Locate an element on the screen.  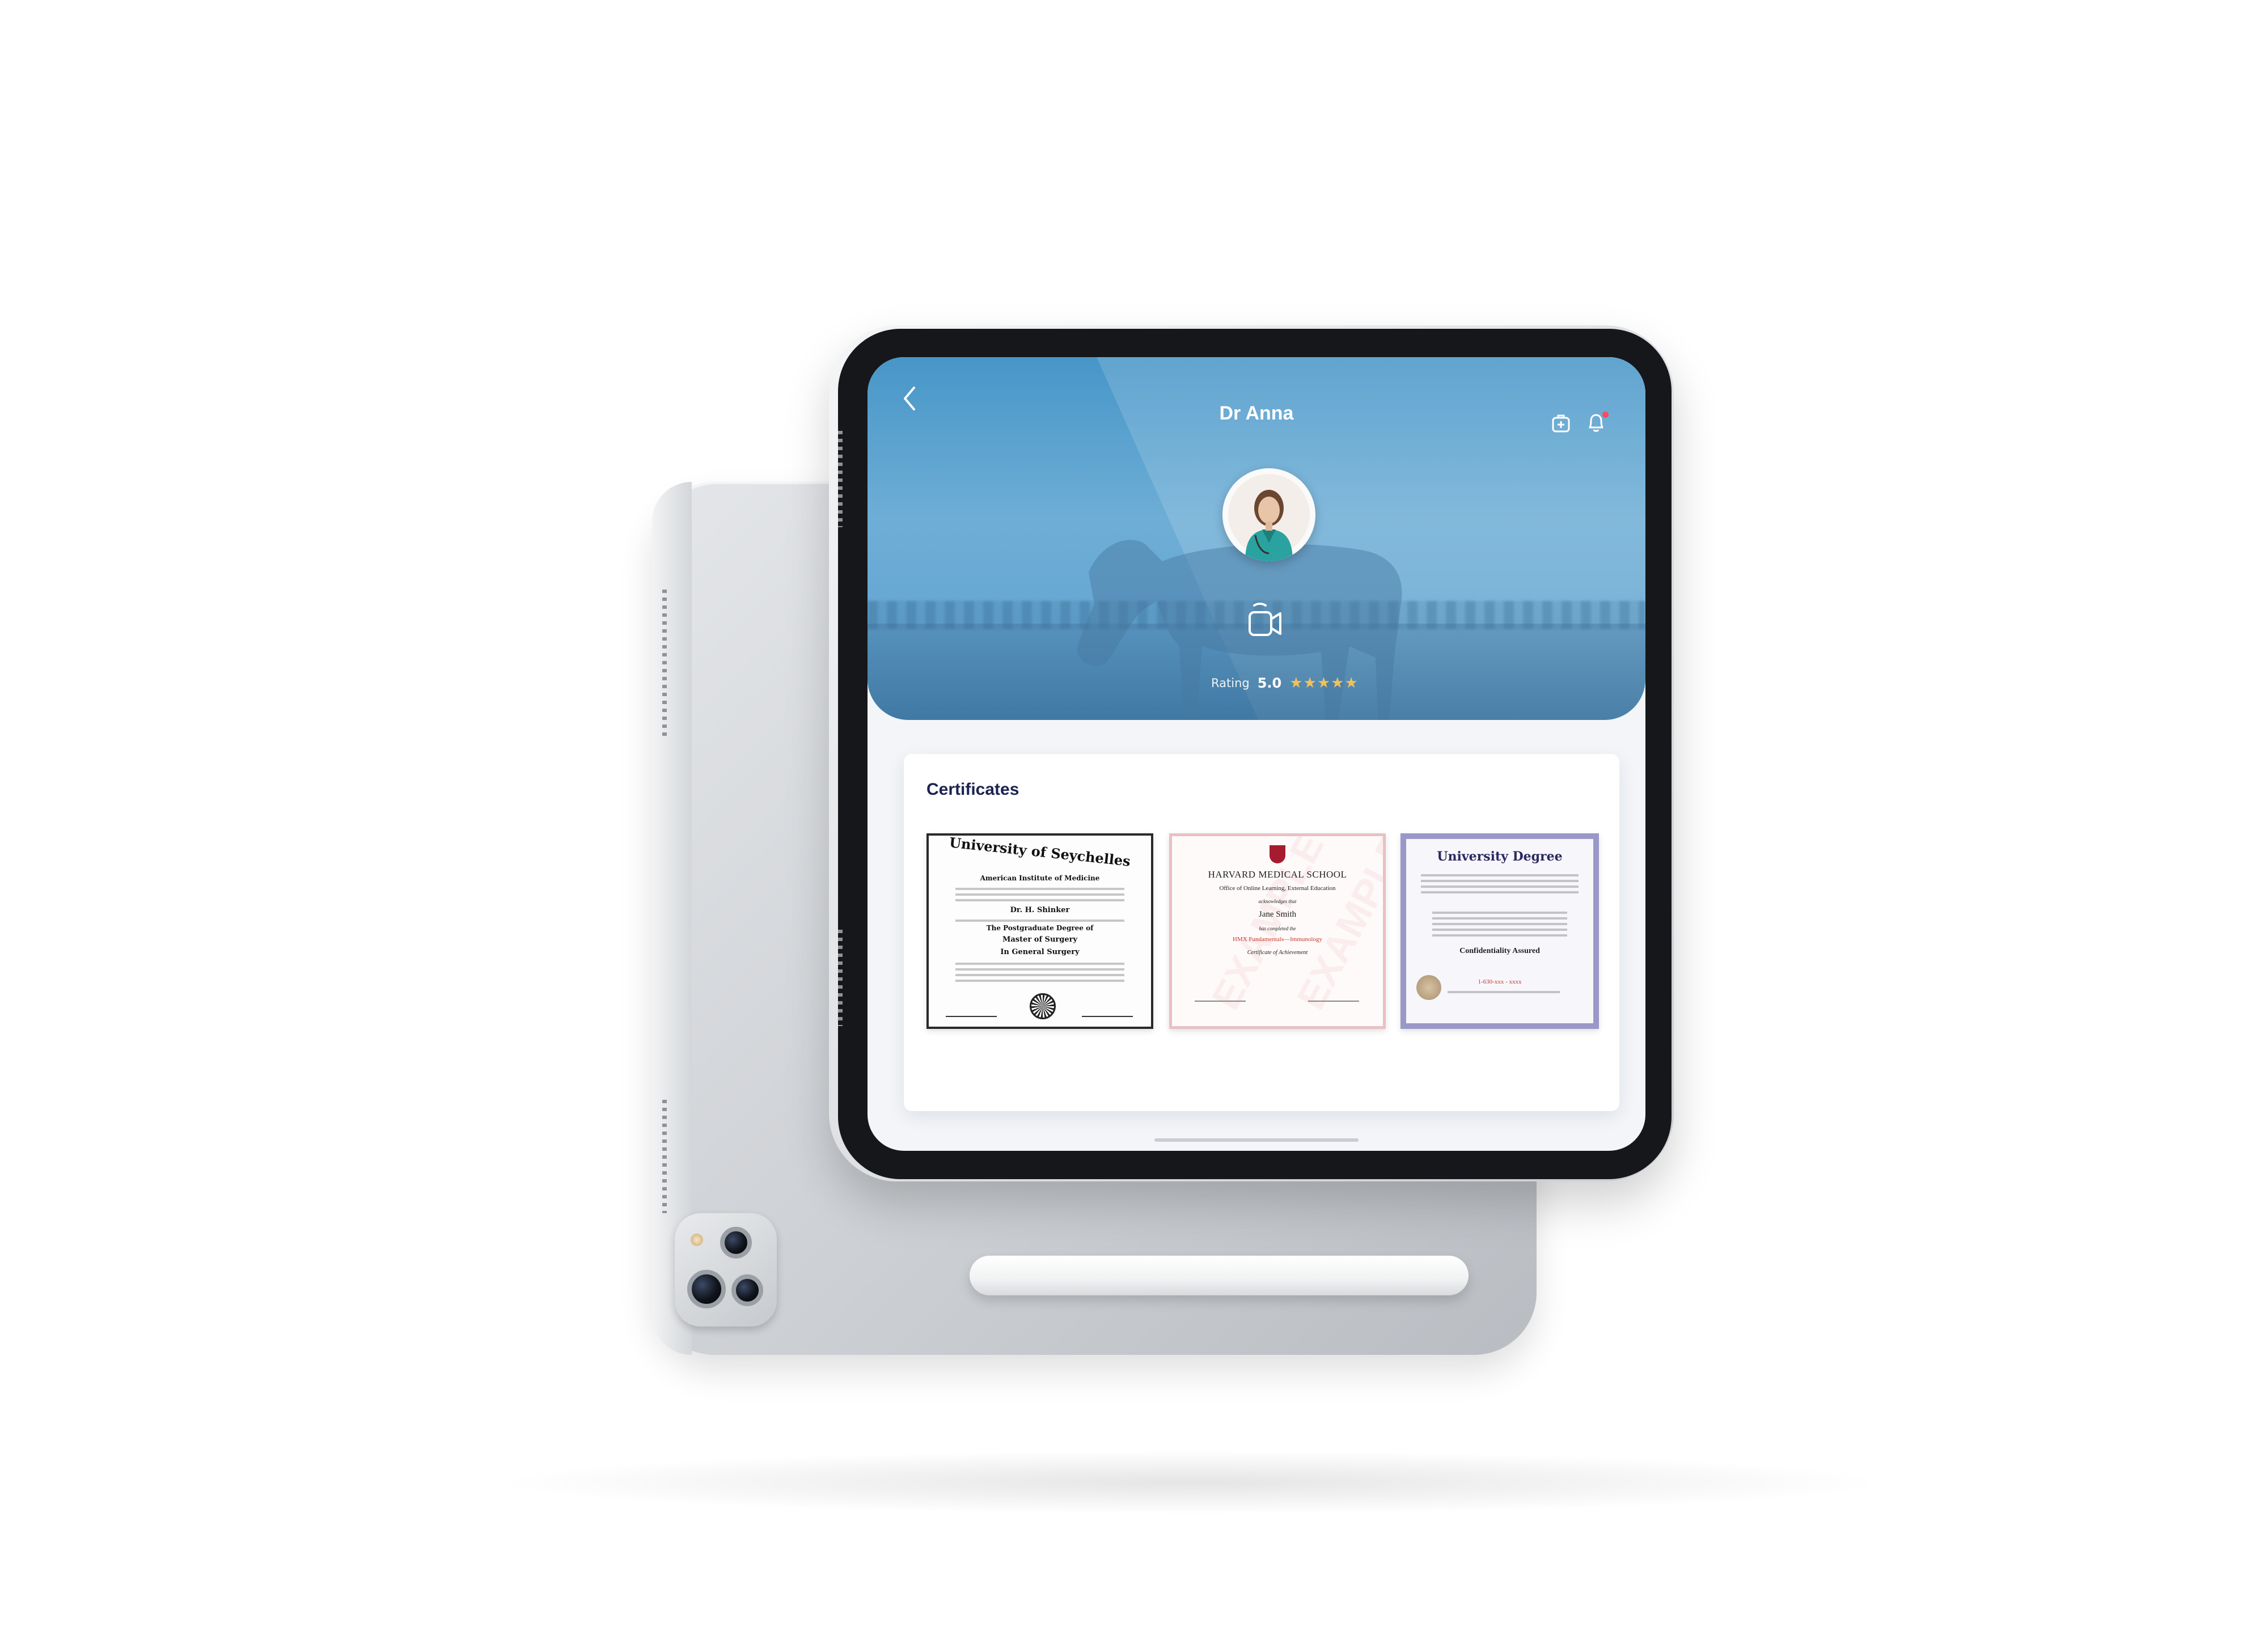
certificate-footer: Certificate of Achievement is located at coordinates (1277, 953).